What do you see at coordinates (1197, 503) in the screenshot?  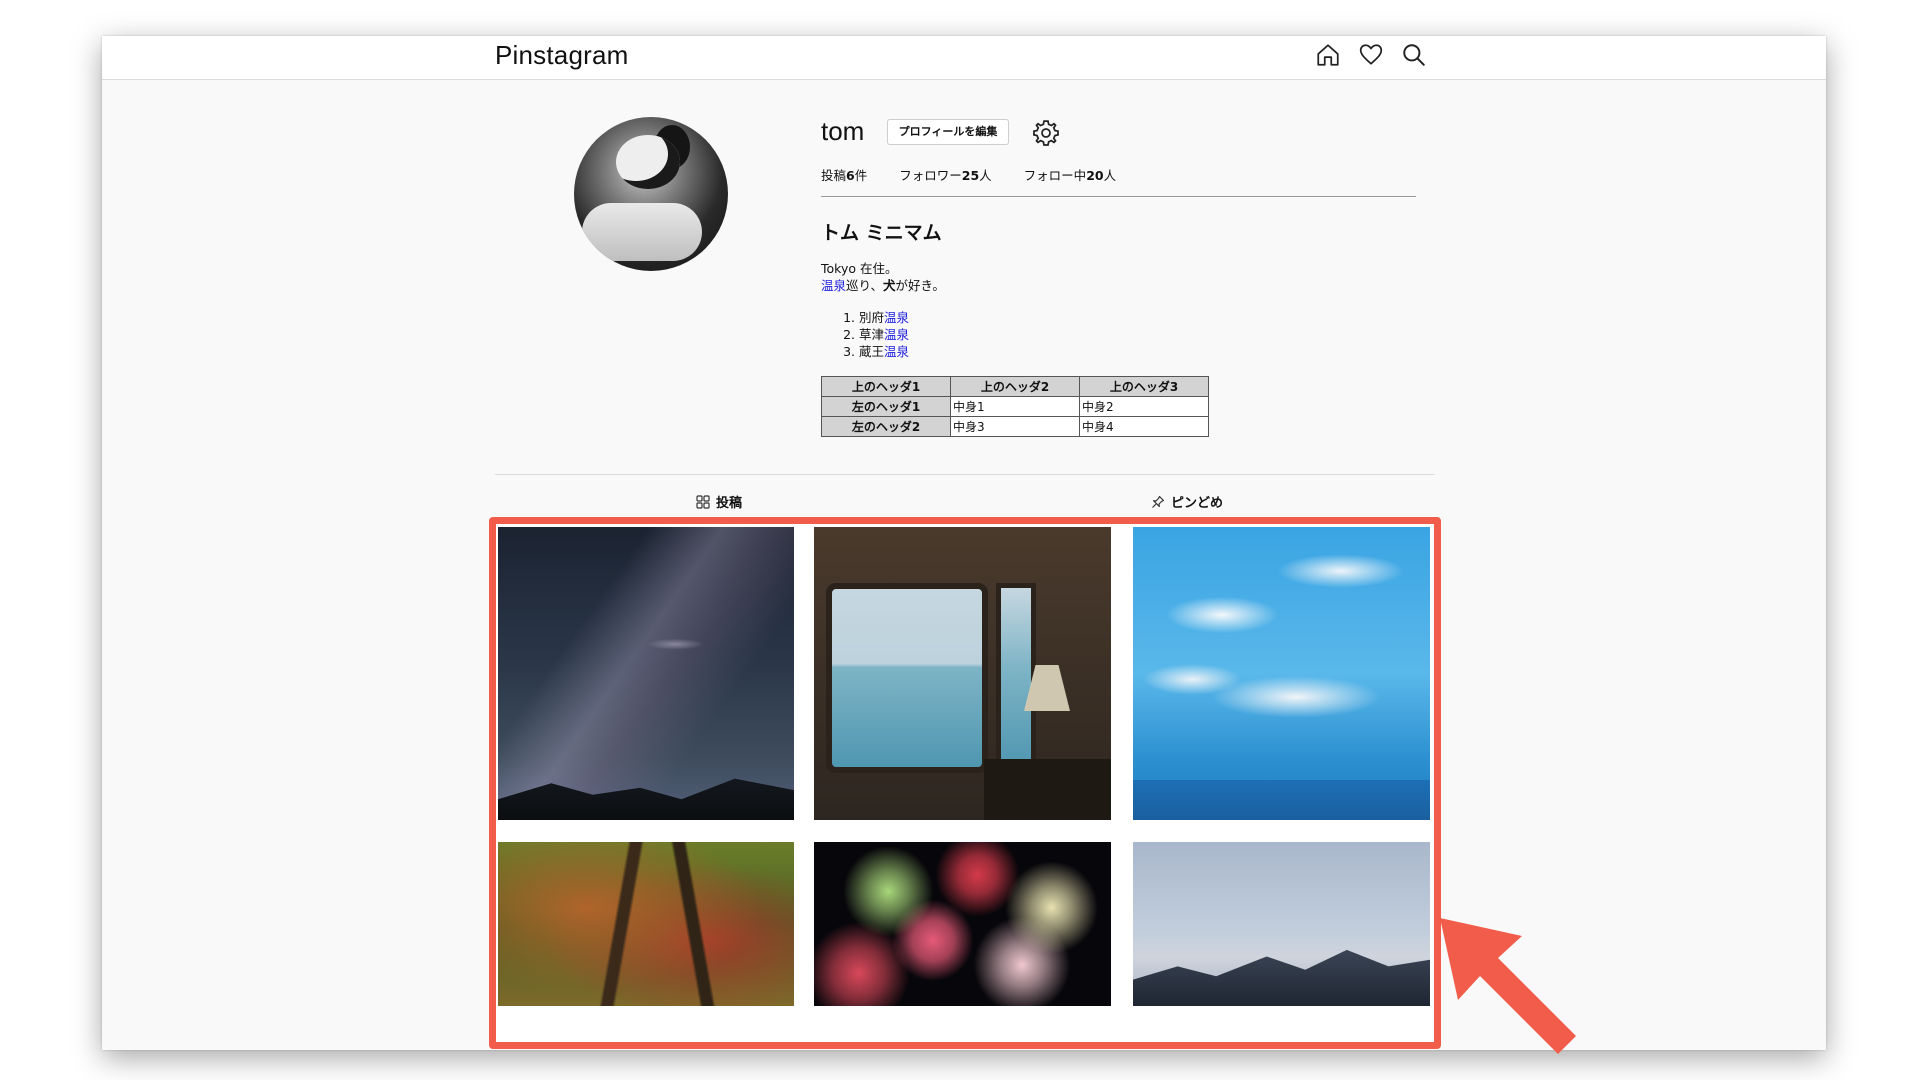 I see `tab-pins-label: ピンどめ` at bounding box center [1197, 503].